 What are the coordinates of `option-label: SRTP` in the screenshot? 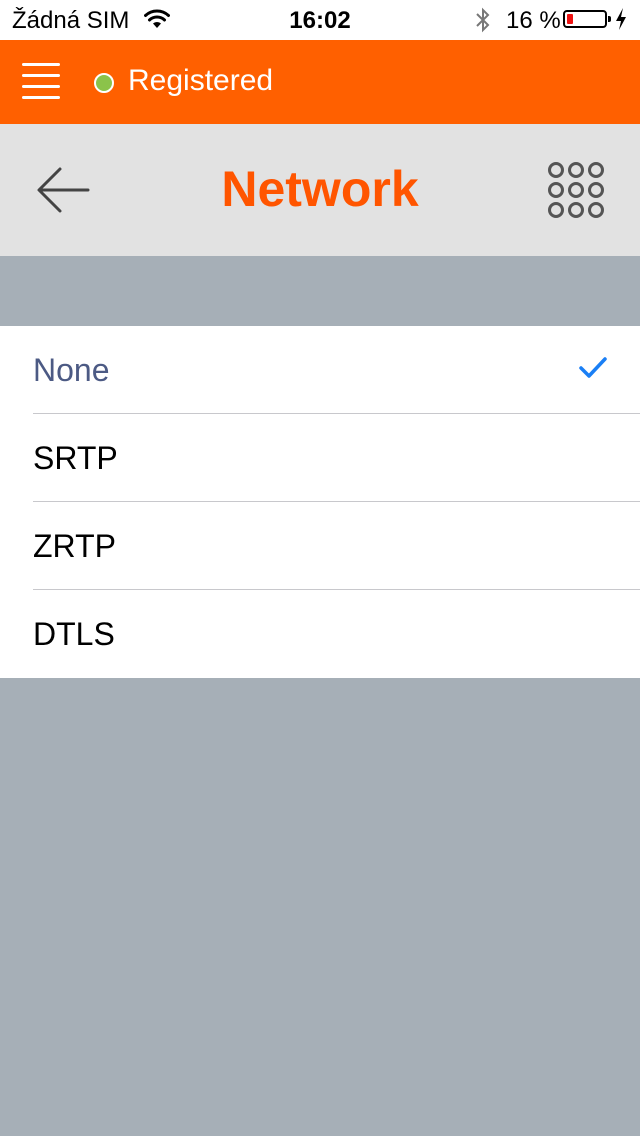 It's located at (75, 458).